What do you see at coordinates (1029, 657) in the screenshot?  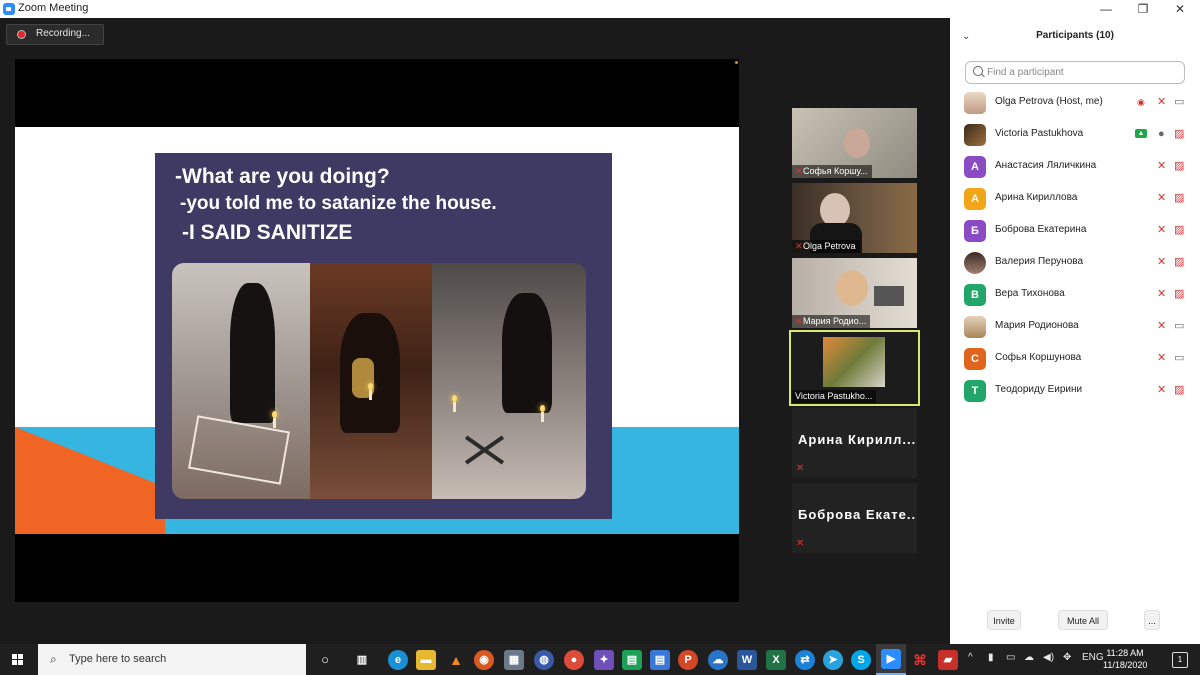 I see `onedrive-icon: ☁` at bounding box center [1029, 657].